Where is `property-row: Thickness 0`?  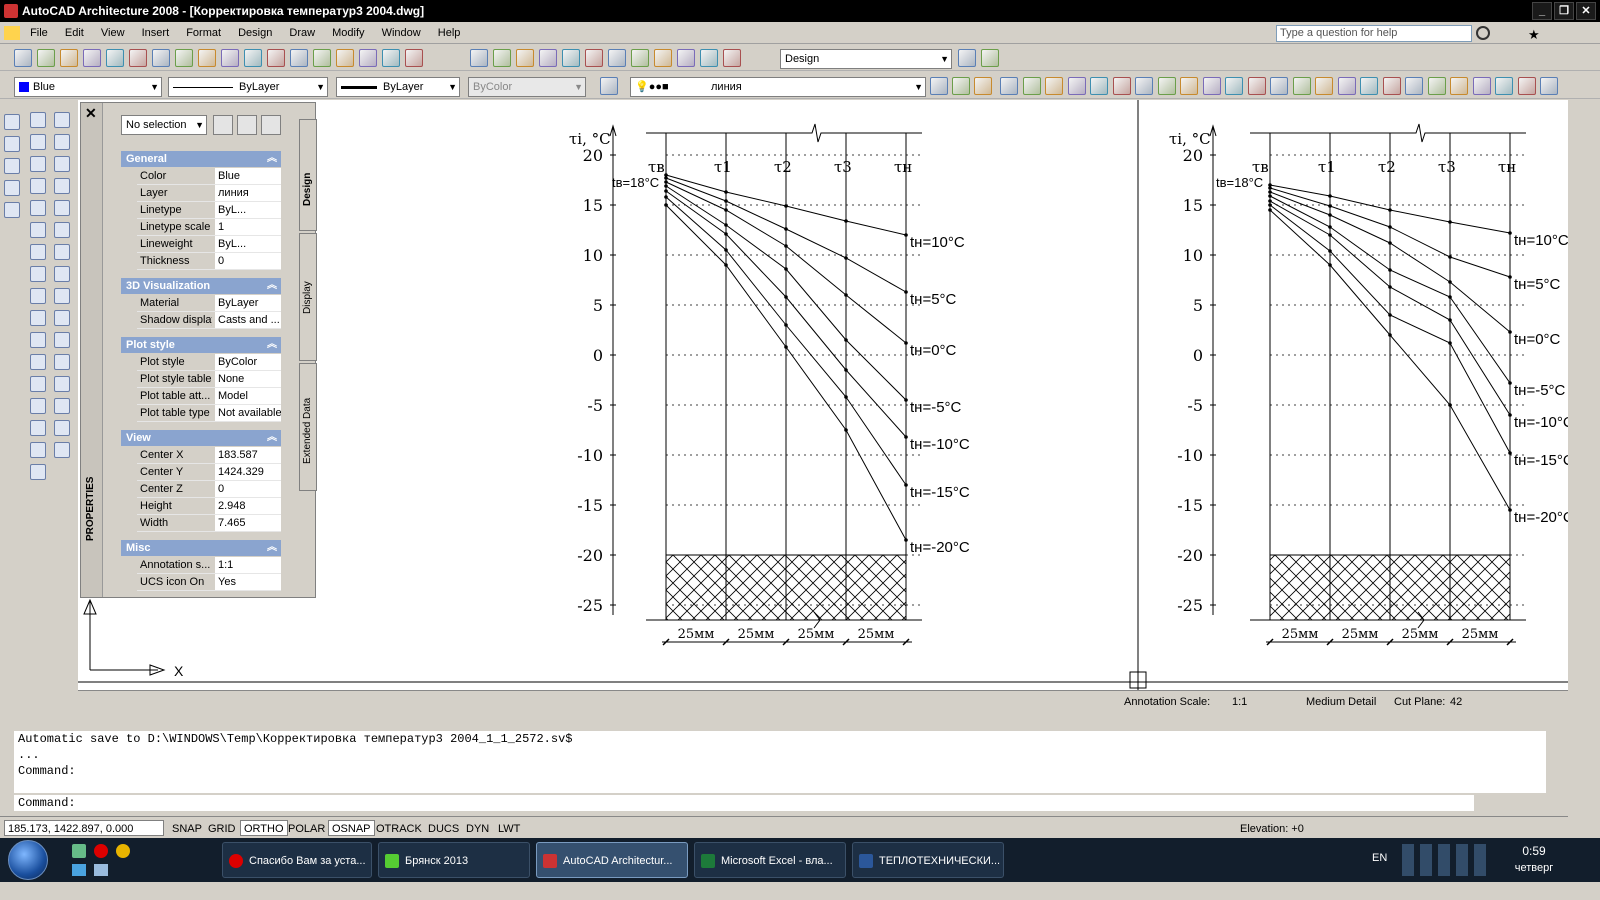
property-row: Thickness 0 is located at coordinates (209, 261).